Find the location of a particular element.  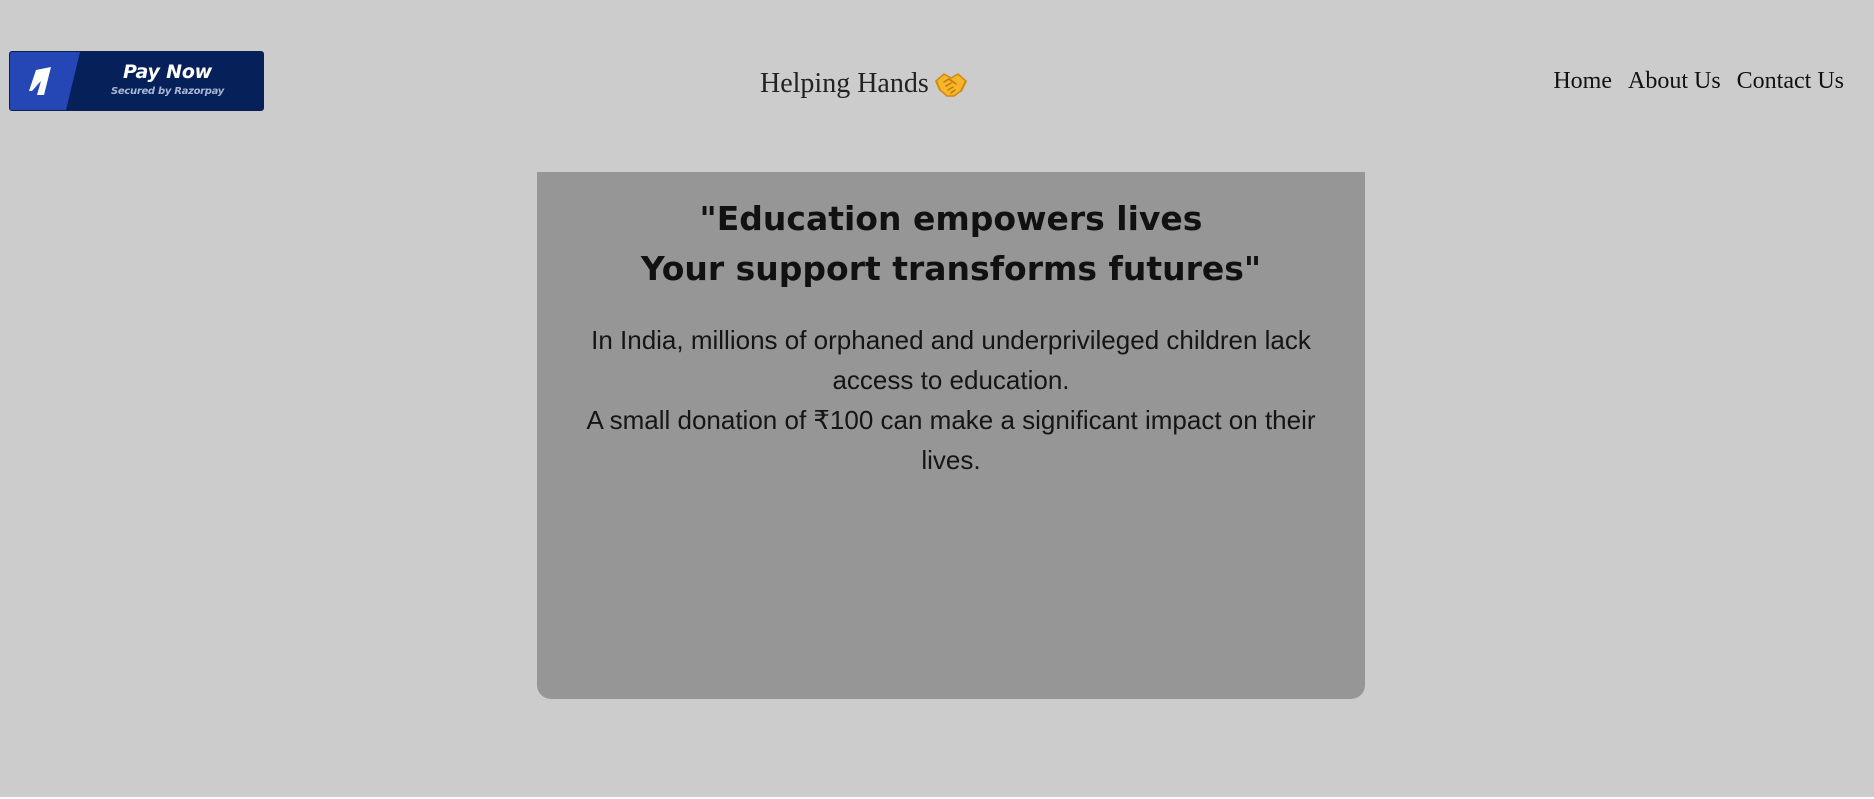

pay-now-button: Pay Now Secured by Razorpay is located at coordinates (136, 81).